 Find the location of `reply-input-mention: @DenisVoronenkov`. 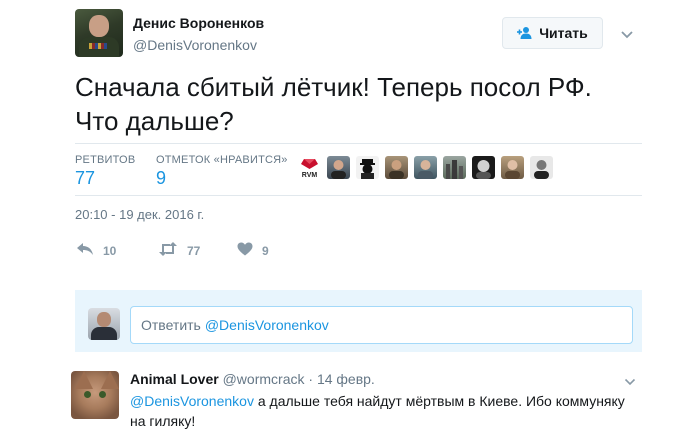

reply-input-mention: @DenisVoronenkov is located at coordinates (266, 325).